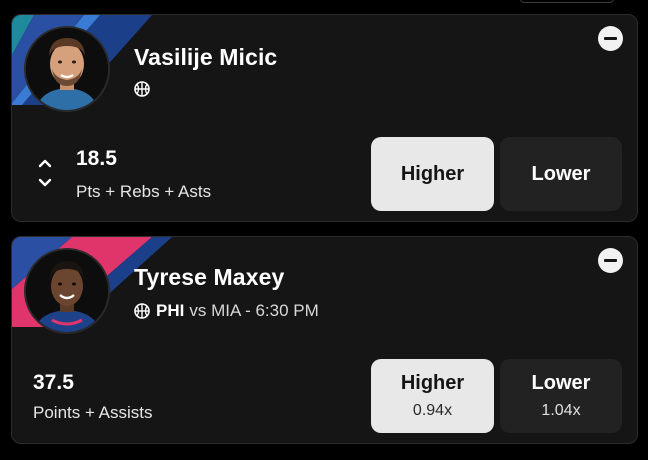 The width and height of the screenshot is (648, 460). What do you see at coordinates (206, 57) in the screenshot?
I see `player-name: Vasilije Micic` at bounding box center [206, 57].